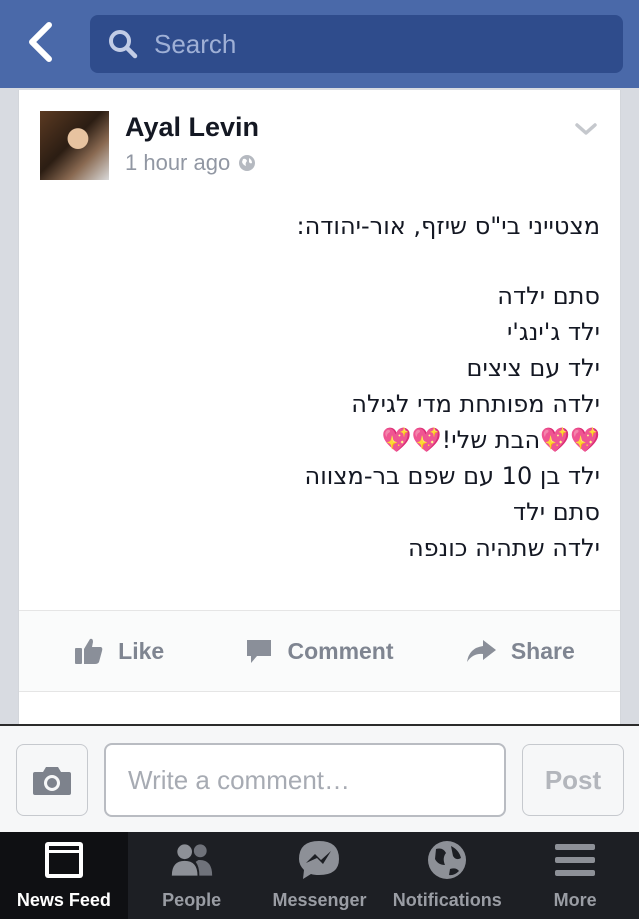 The width and height of the screenshot is (639, 919). I want to click on tab-label: People, so click(192, 900).